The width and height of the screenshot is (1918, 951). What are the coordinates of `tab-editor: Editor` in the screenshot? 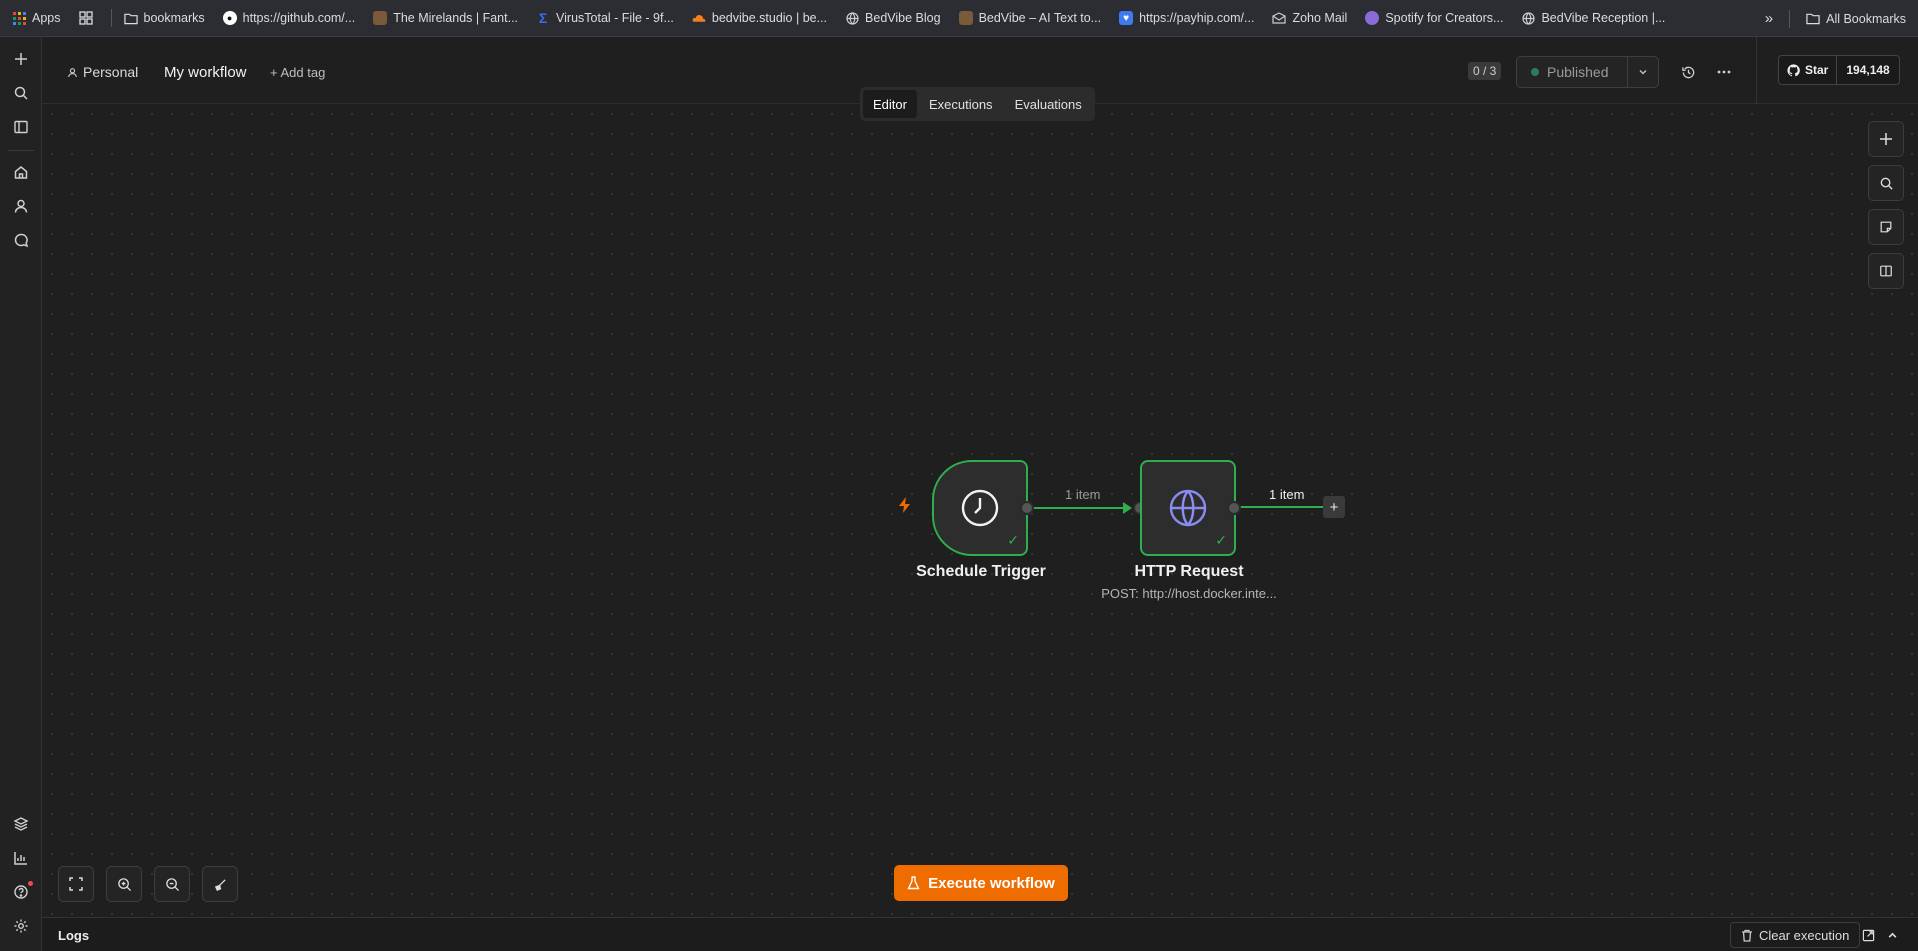 It's located at (890, 104).